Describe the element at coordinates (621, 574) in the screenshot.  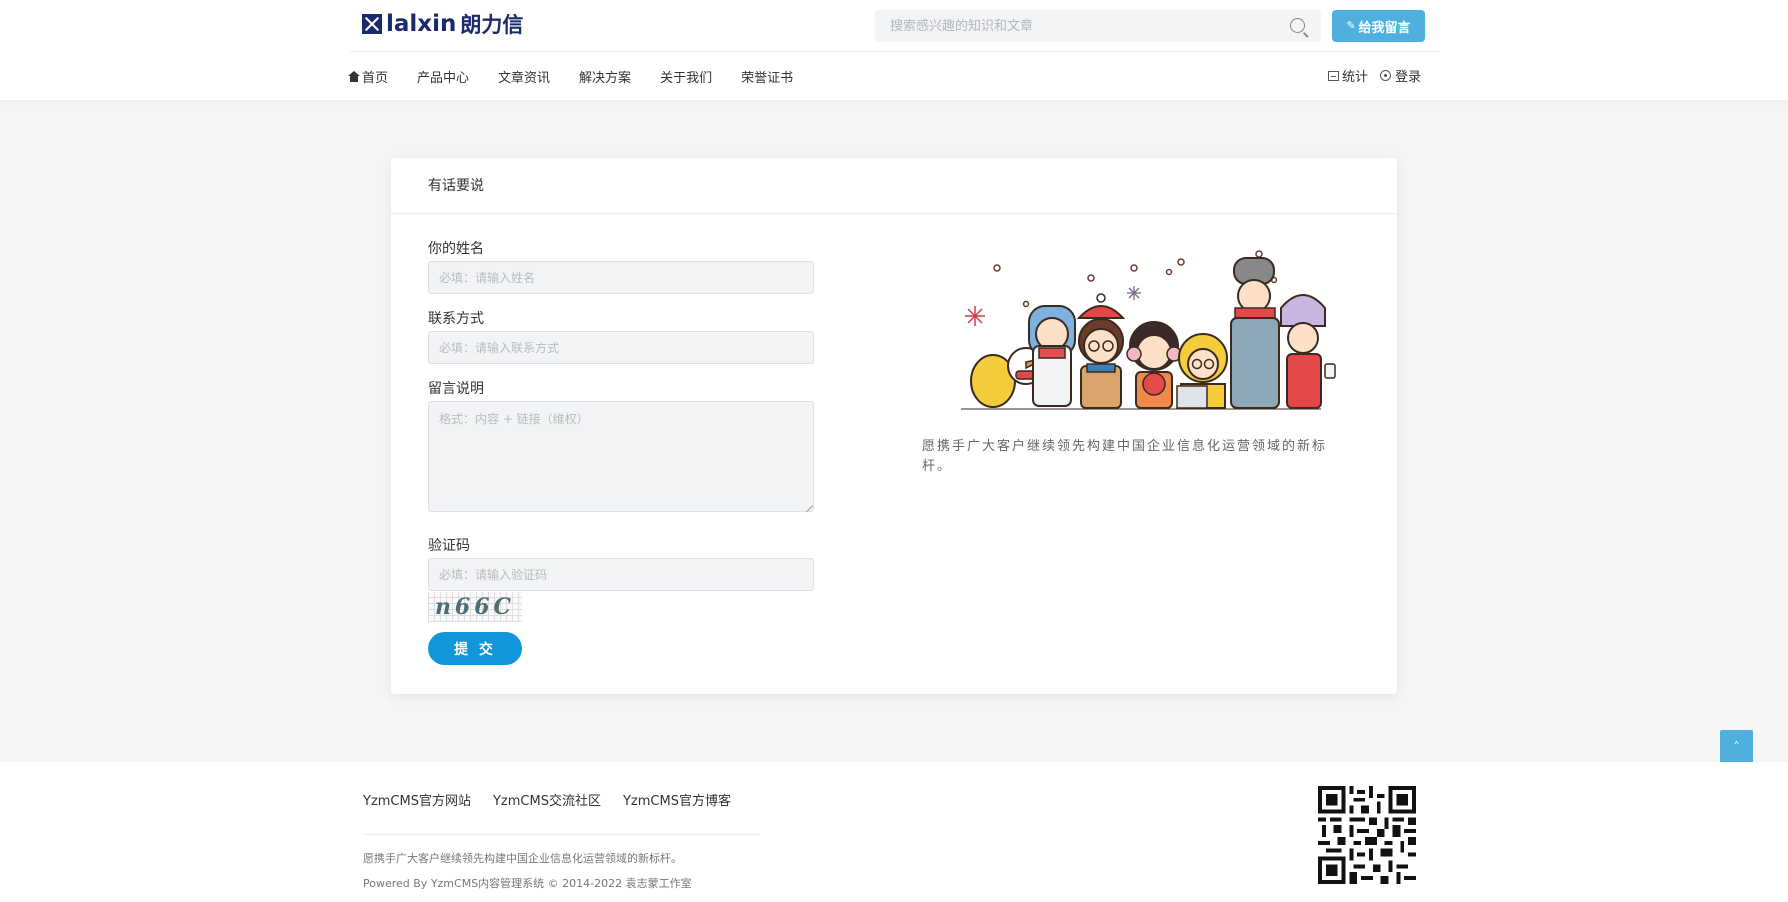
I see `captcha-input` at that location.